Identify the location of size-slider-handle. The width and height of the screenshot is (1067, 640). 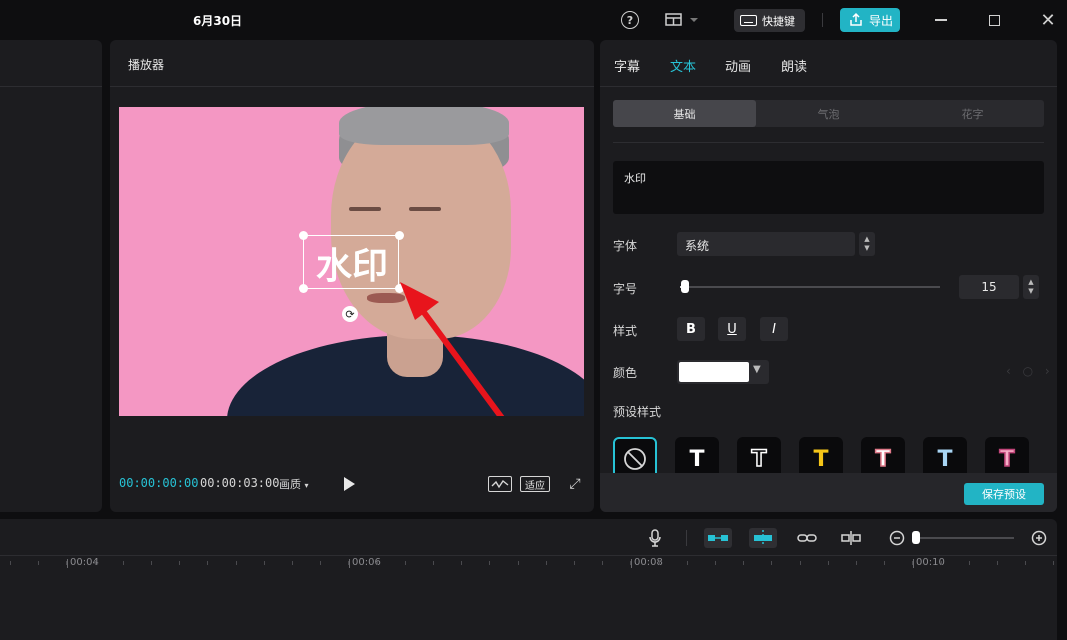
(685, 286).